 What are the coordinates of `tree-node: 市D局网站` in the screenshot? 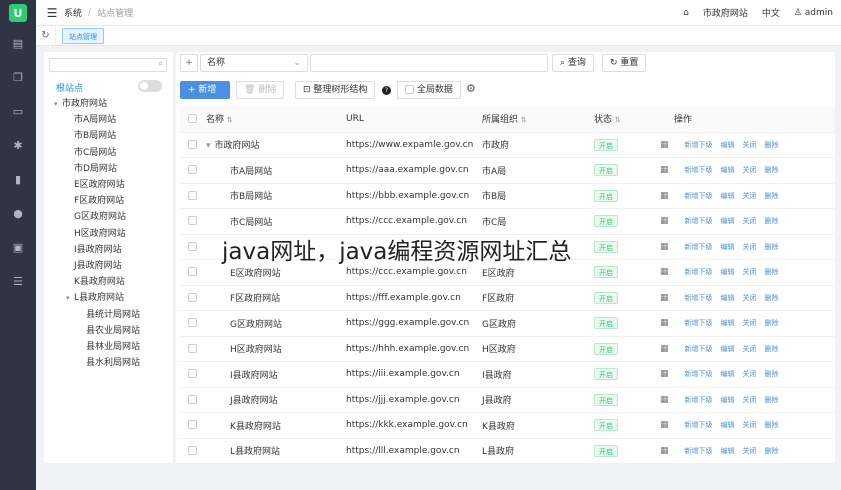 It's located at (95, 169).